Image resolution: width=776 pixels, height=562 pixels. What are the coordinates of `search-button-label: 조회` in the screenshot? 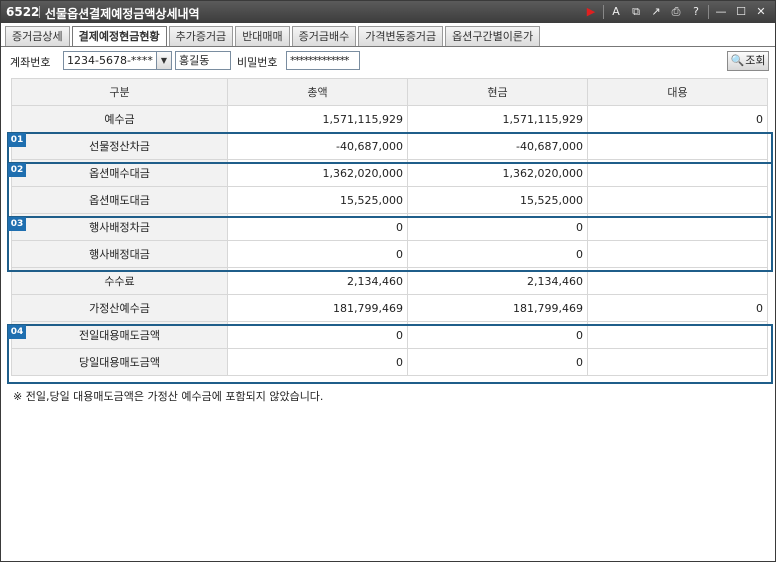 It's located at (755, 60).